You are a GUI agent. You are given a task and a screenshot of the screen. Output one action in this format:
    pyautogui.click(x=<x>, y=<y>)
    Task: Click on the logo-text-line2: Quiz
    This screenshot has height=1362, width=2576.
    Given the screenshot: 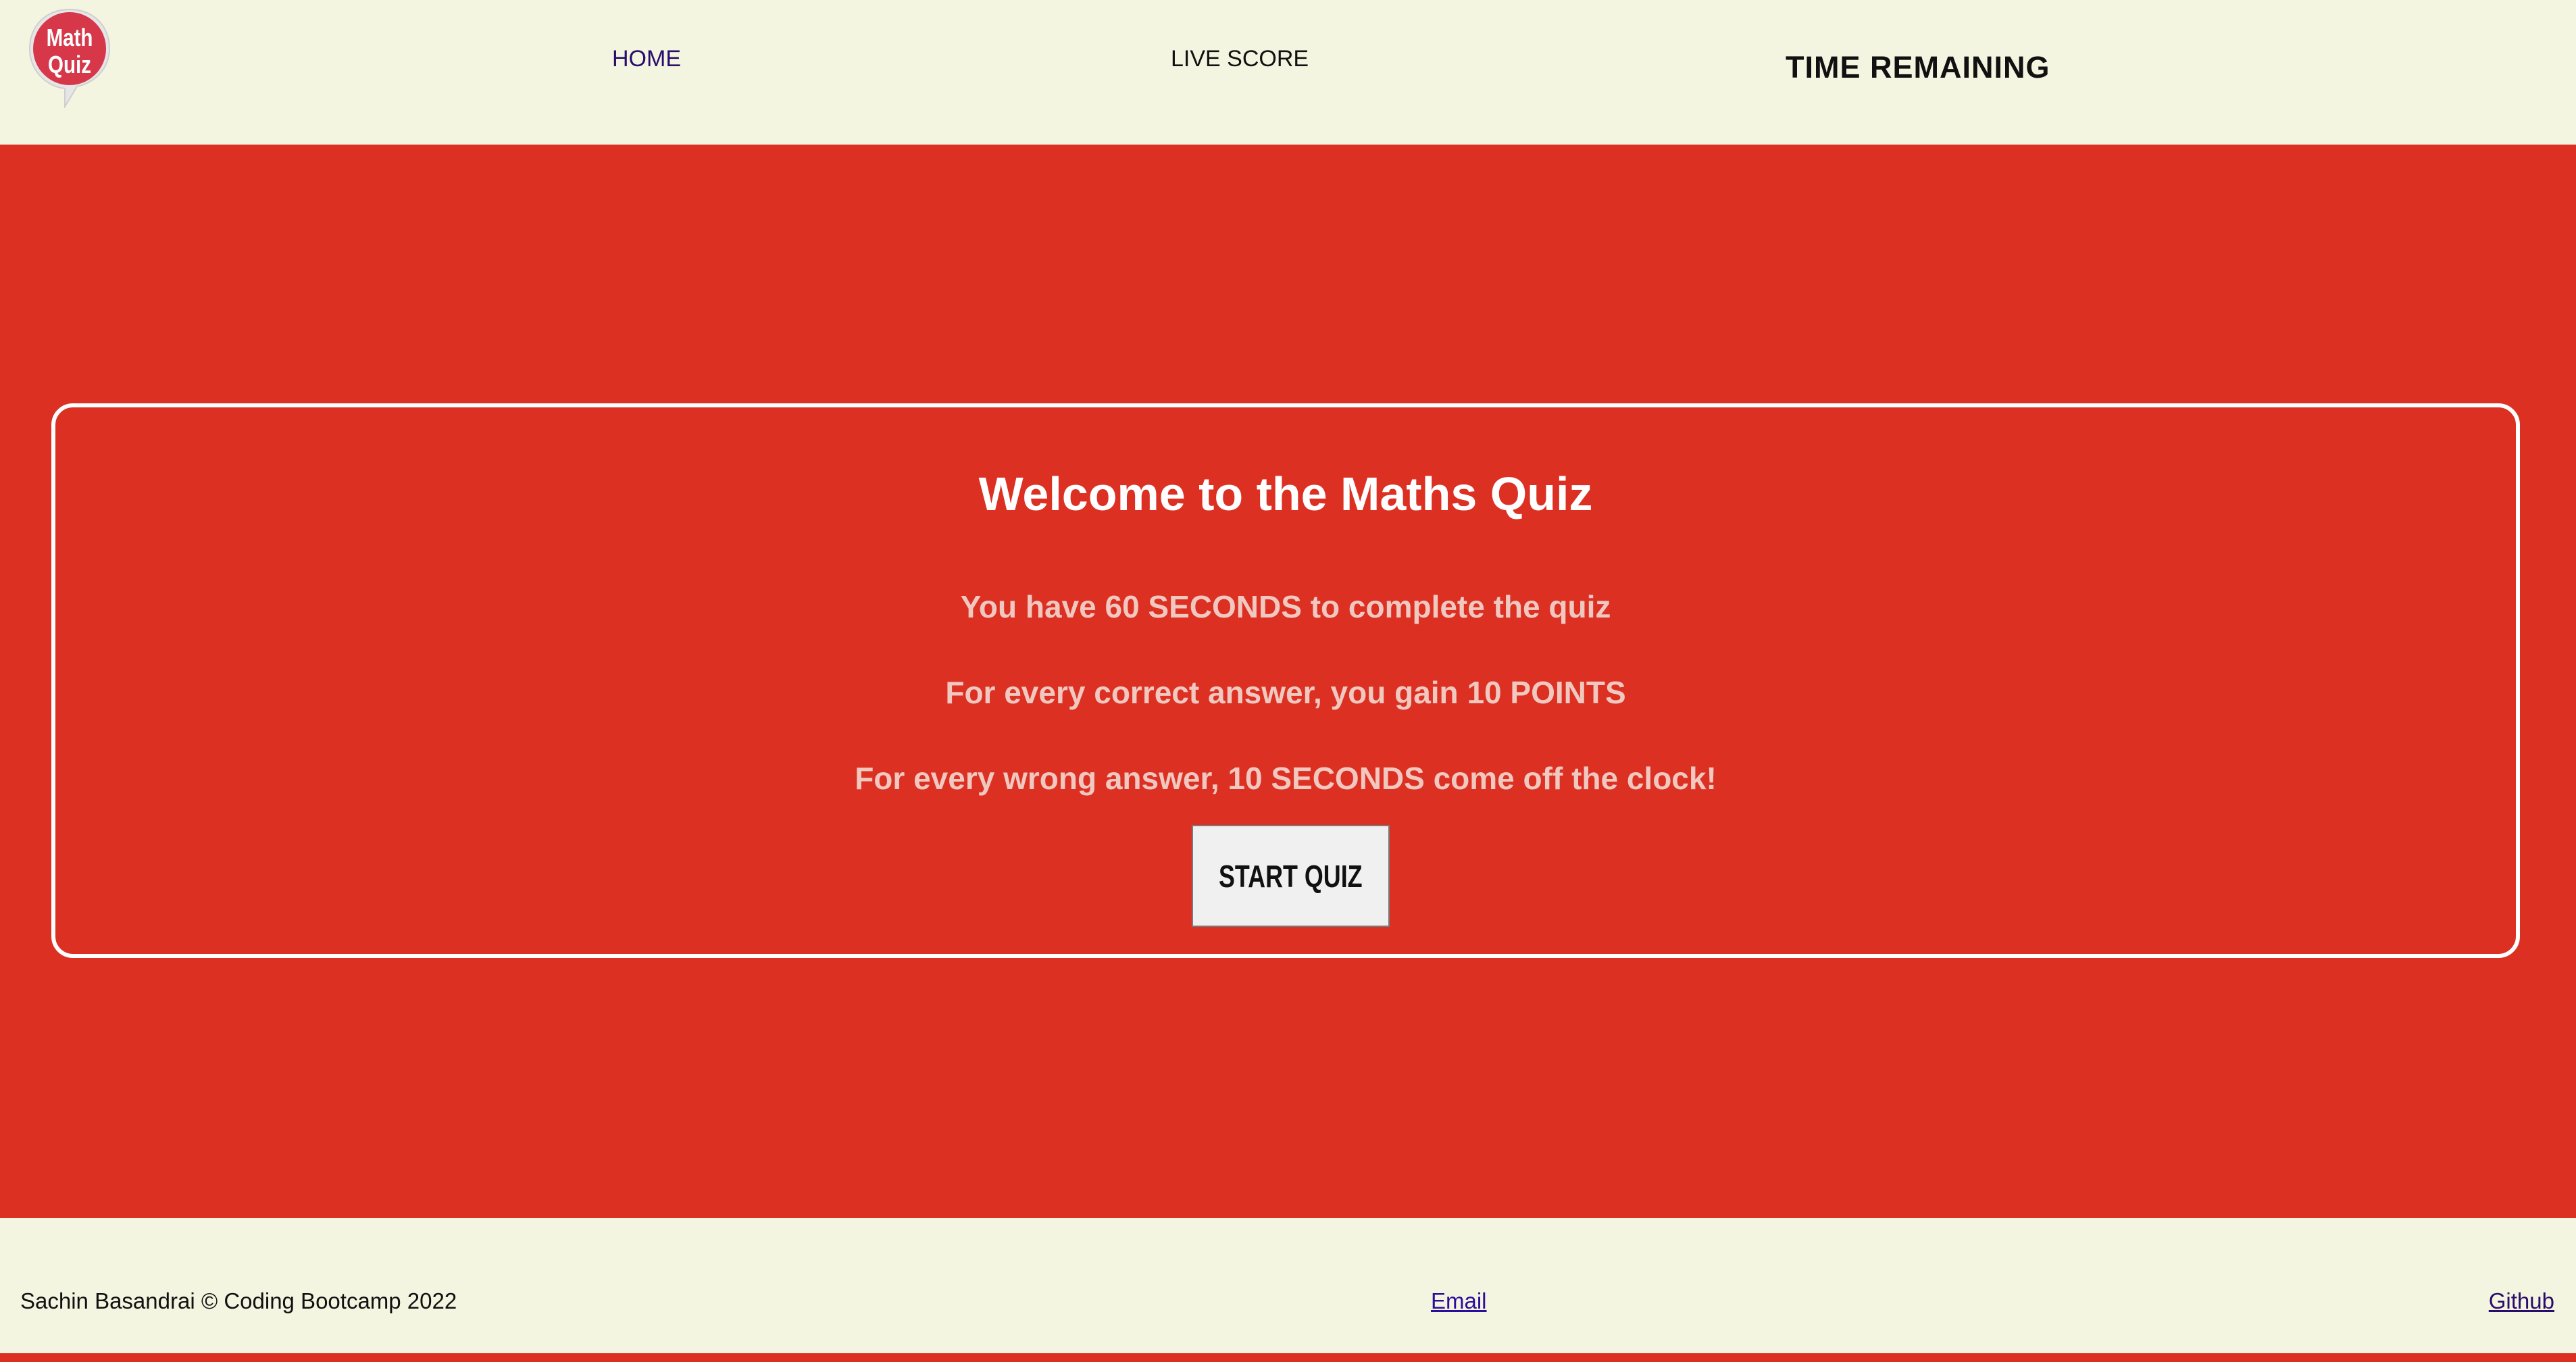 What is the action you would take?
    pyautogui.click(x=69, y=64)
    